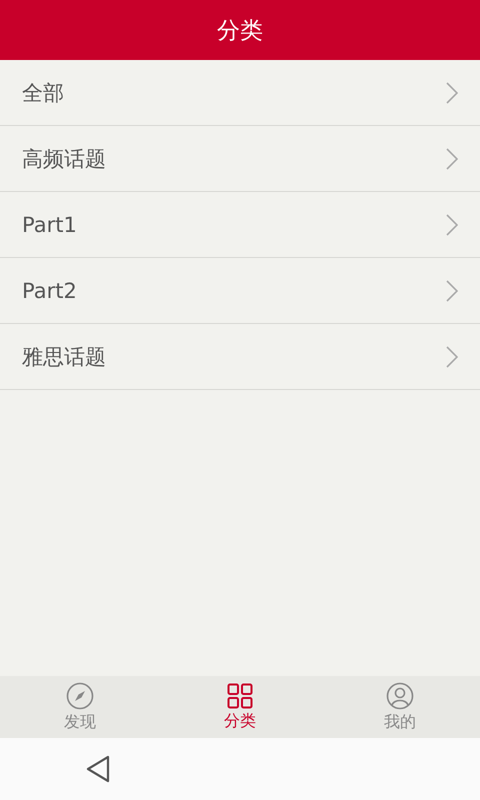  What do you see at coordinates (240, 93) in the screenshot?
I see `category-item: 全部` at bounding box center [240, 93].